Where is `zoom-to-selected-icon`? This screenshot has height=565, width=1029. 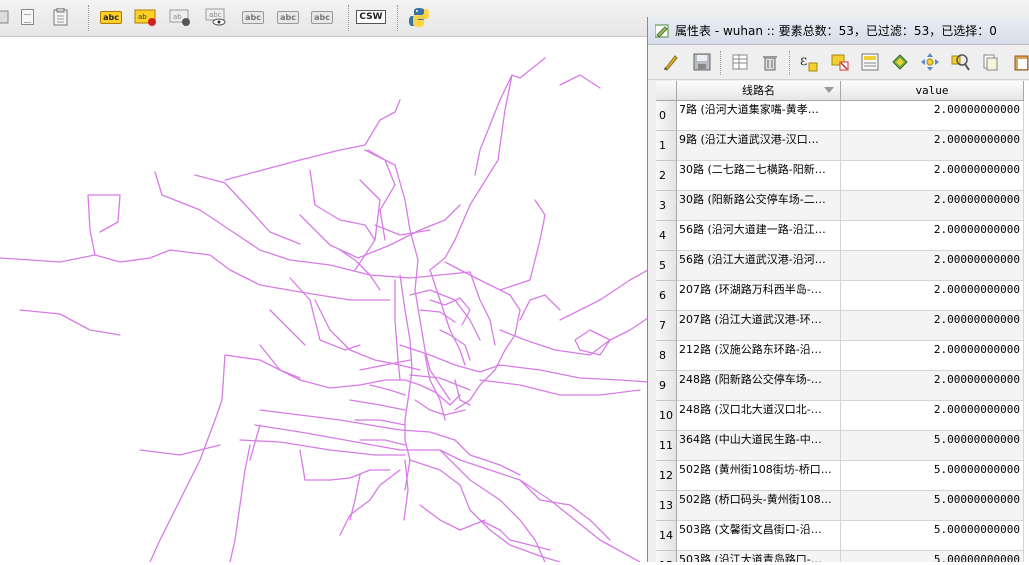
zoom-to-selected-icon is located at coordinates (960, 62).